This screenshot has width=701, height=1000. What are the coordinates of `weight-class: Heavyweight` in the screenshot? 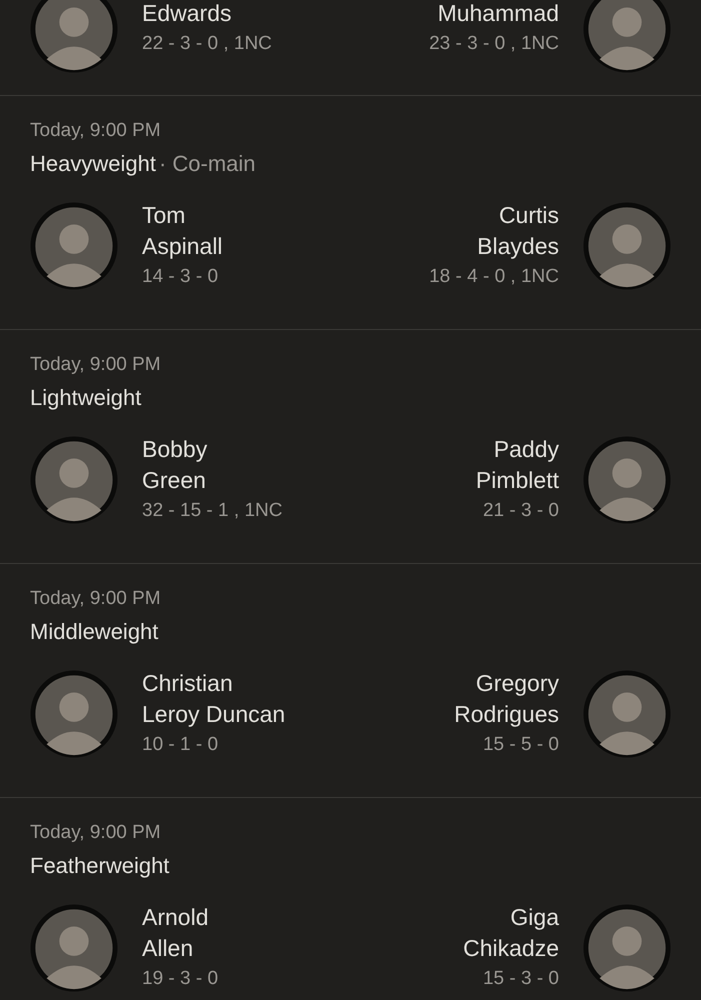 It's located at (93, 163).